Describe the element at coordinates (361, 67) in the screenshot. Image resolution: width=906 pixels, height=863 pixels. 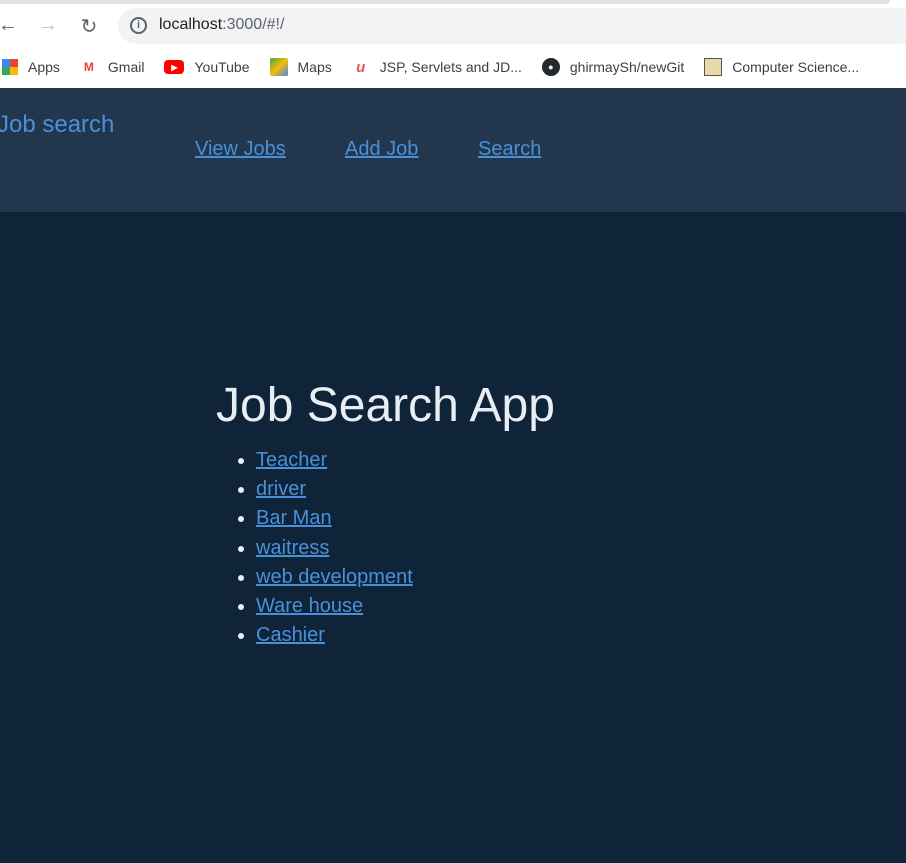
I see `udemy-icon: u` at that location.